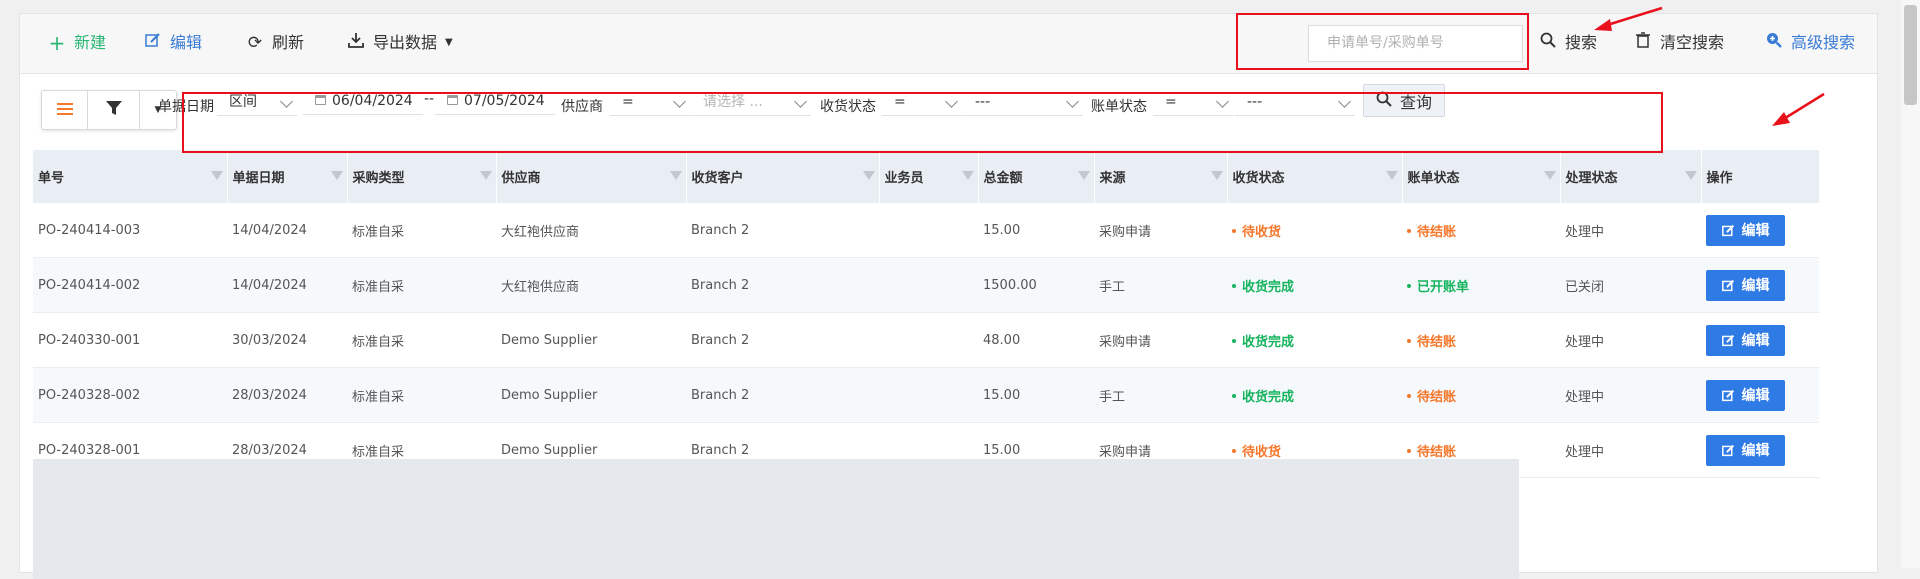 This screenshot has height=579, width=1920. Describe the element at coordinates (1171, 102) in the screenshot. I see `bill-operator-value: =` at that location.